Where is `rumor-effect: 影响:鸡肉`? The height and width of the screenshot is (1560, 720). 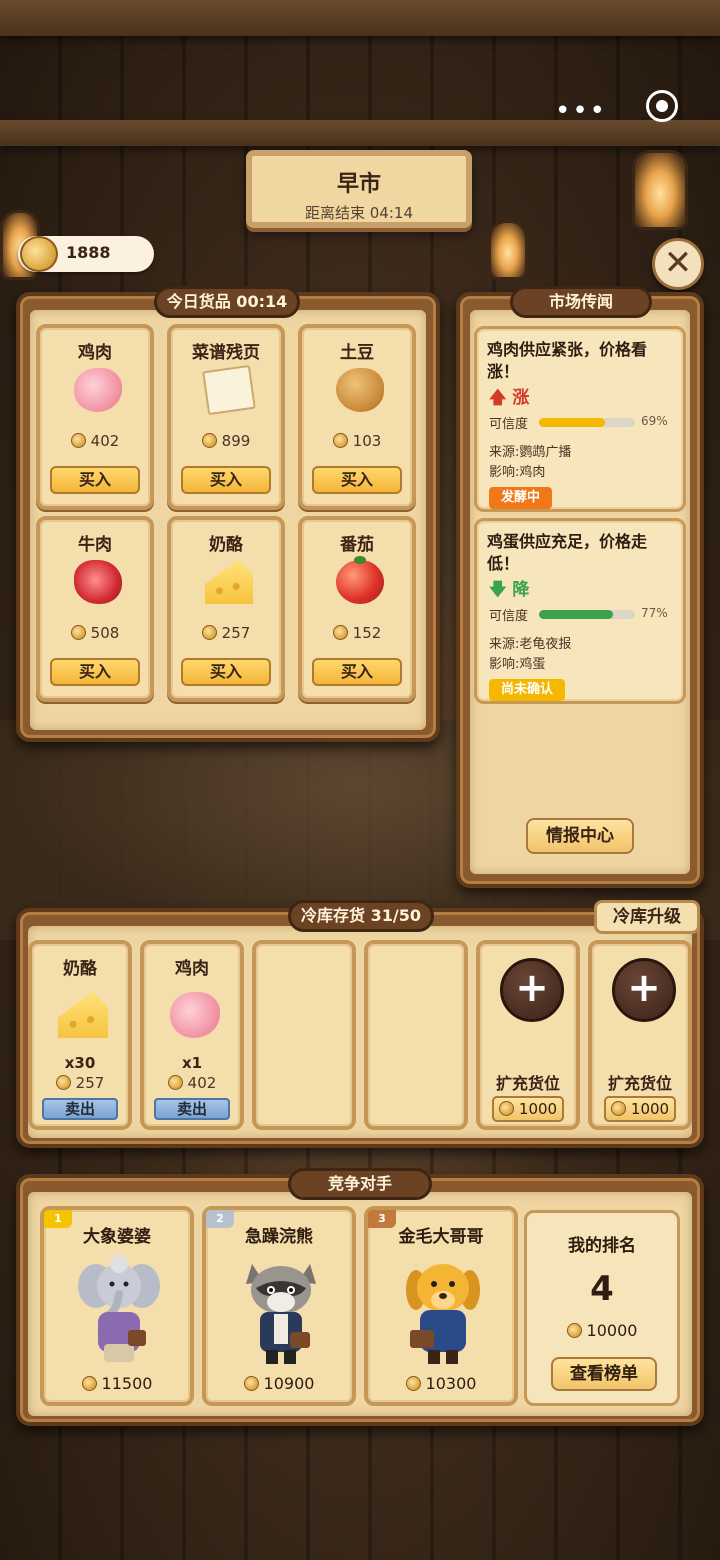
rumor-effect: 影响:鸡肉 is located at coordinates (517, 472).